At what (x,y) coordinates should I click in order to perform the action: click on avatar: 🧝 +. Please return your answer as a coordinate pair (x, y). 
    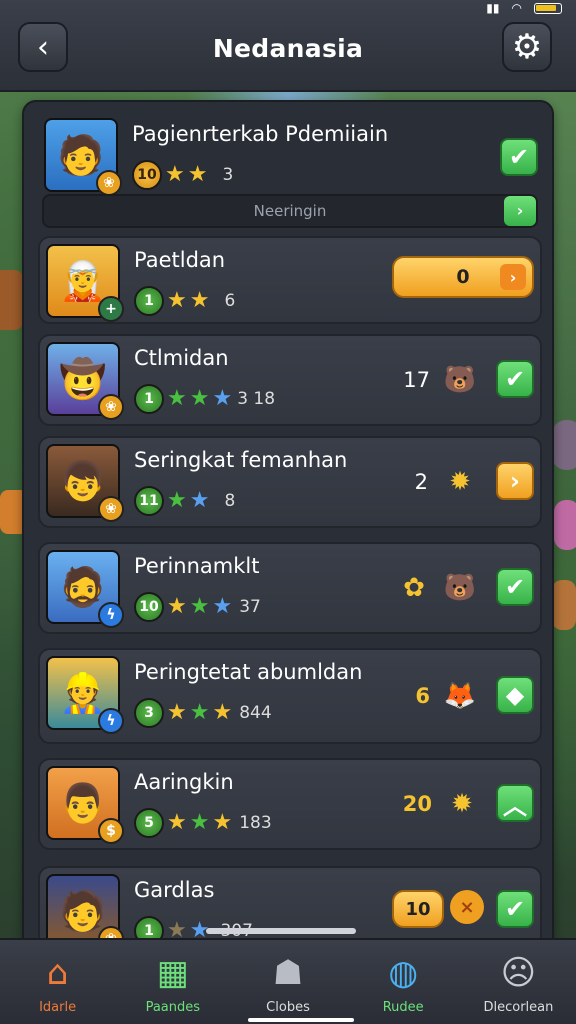
    Looking at the image, I should click on (85, 283).